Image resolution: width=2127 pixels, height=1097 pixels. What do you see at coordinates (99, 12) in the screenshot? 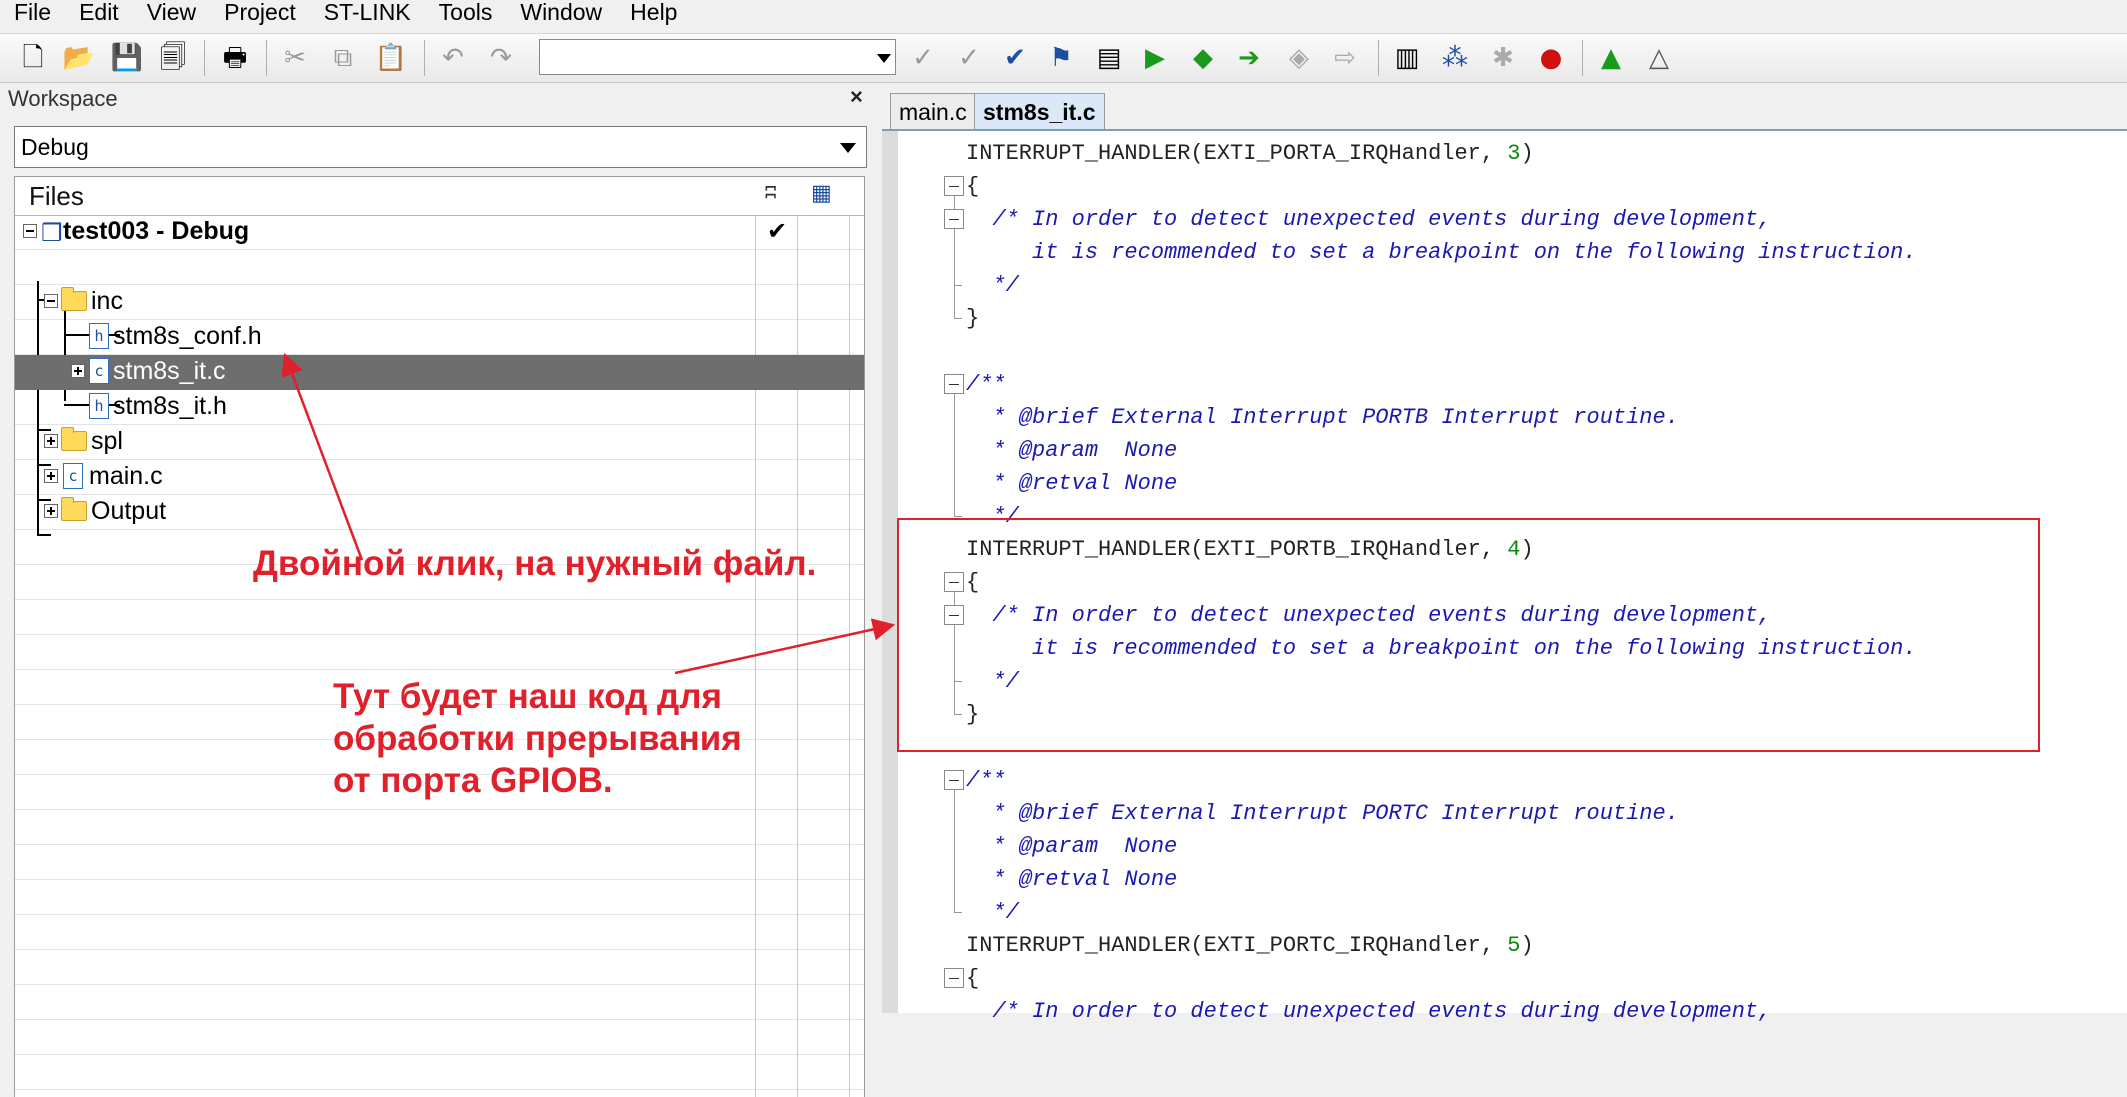
I see `menu-item-edit: Edit` at bounding box center [99, 12].